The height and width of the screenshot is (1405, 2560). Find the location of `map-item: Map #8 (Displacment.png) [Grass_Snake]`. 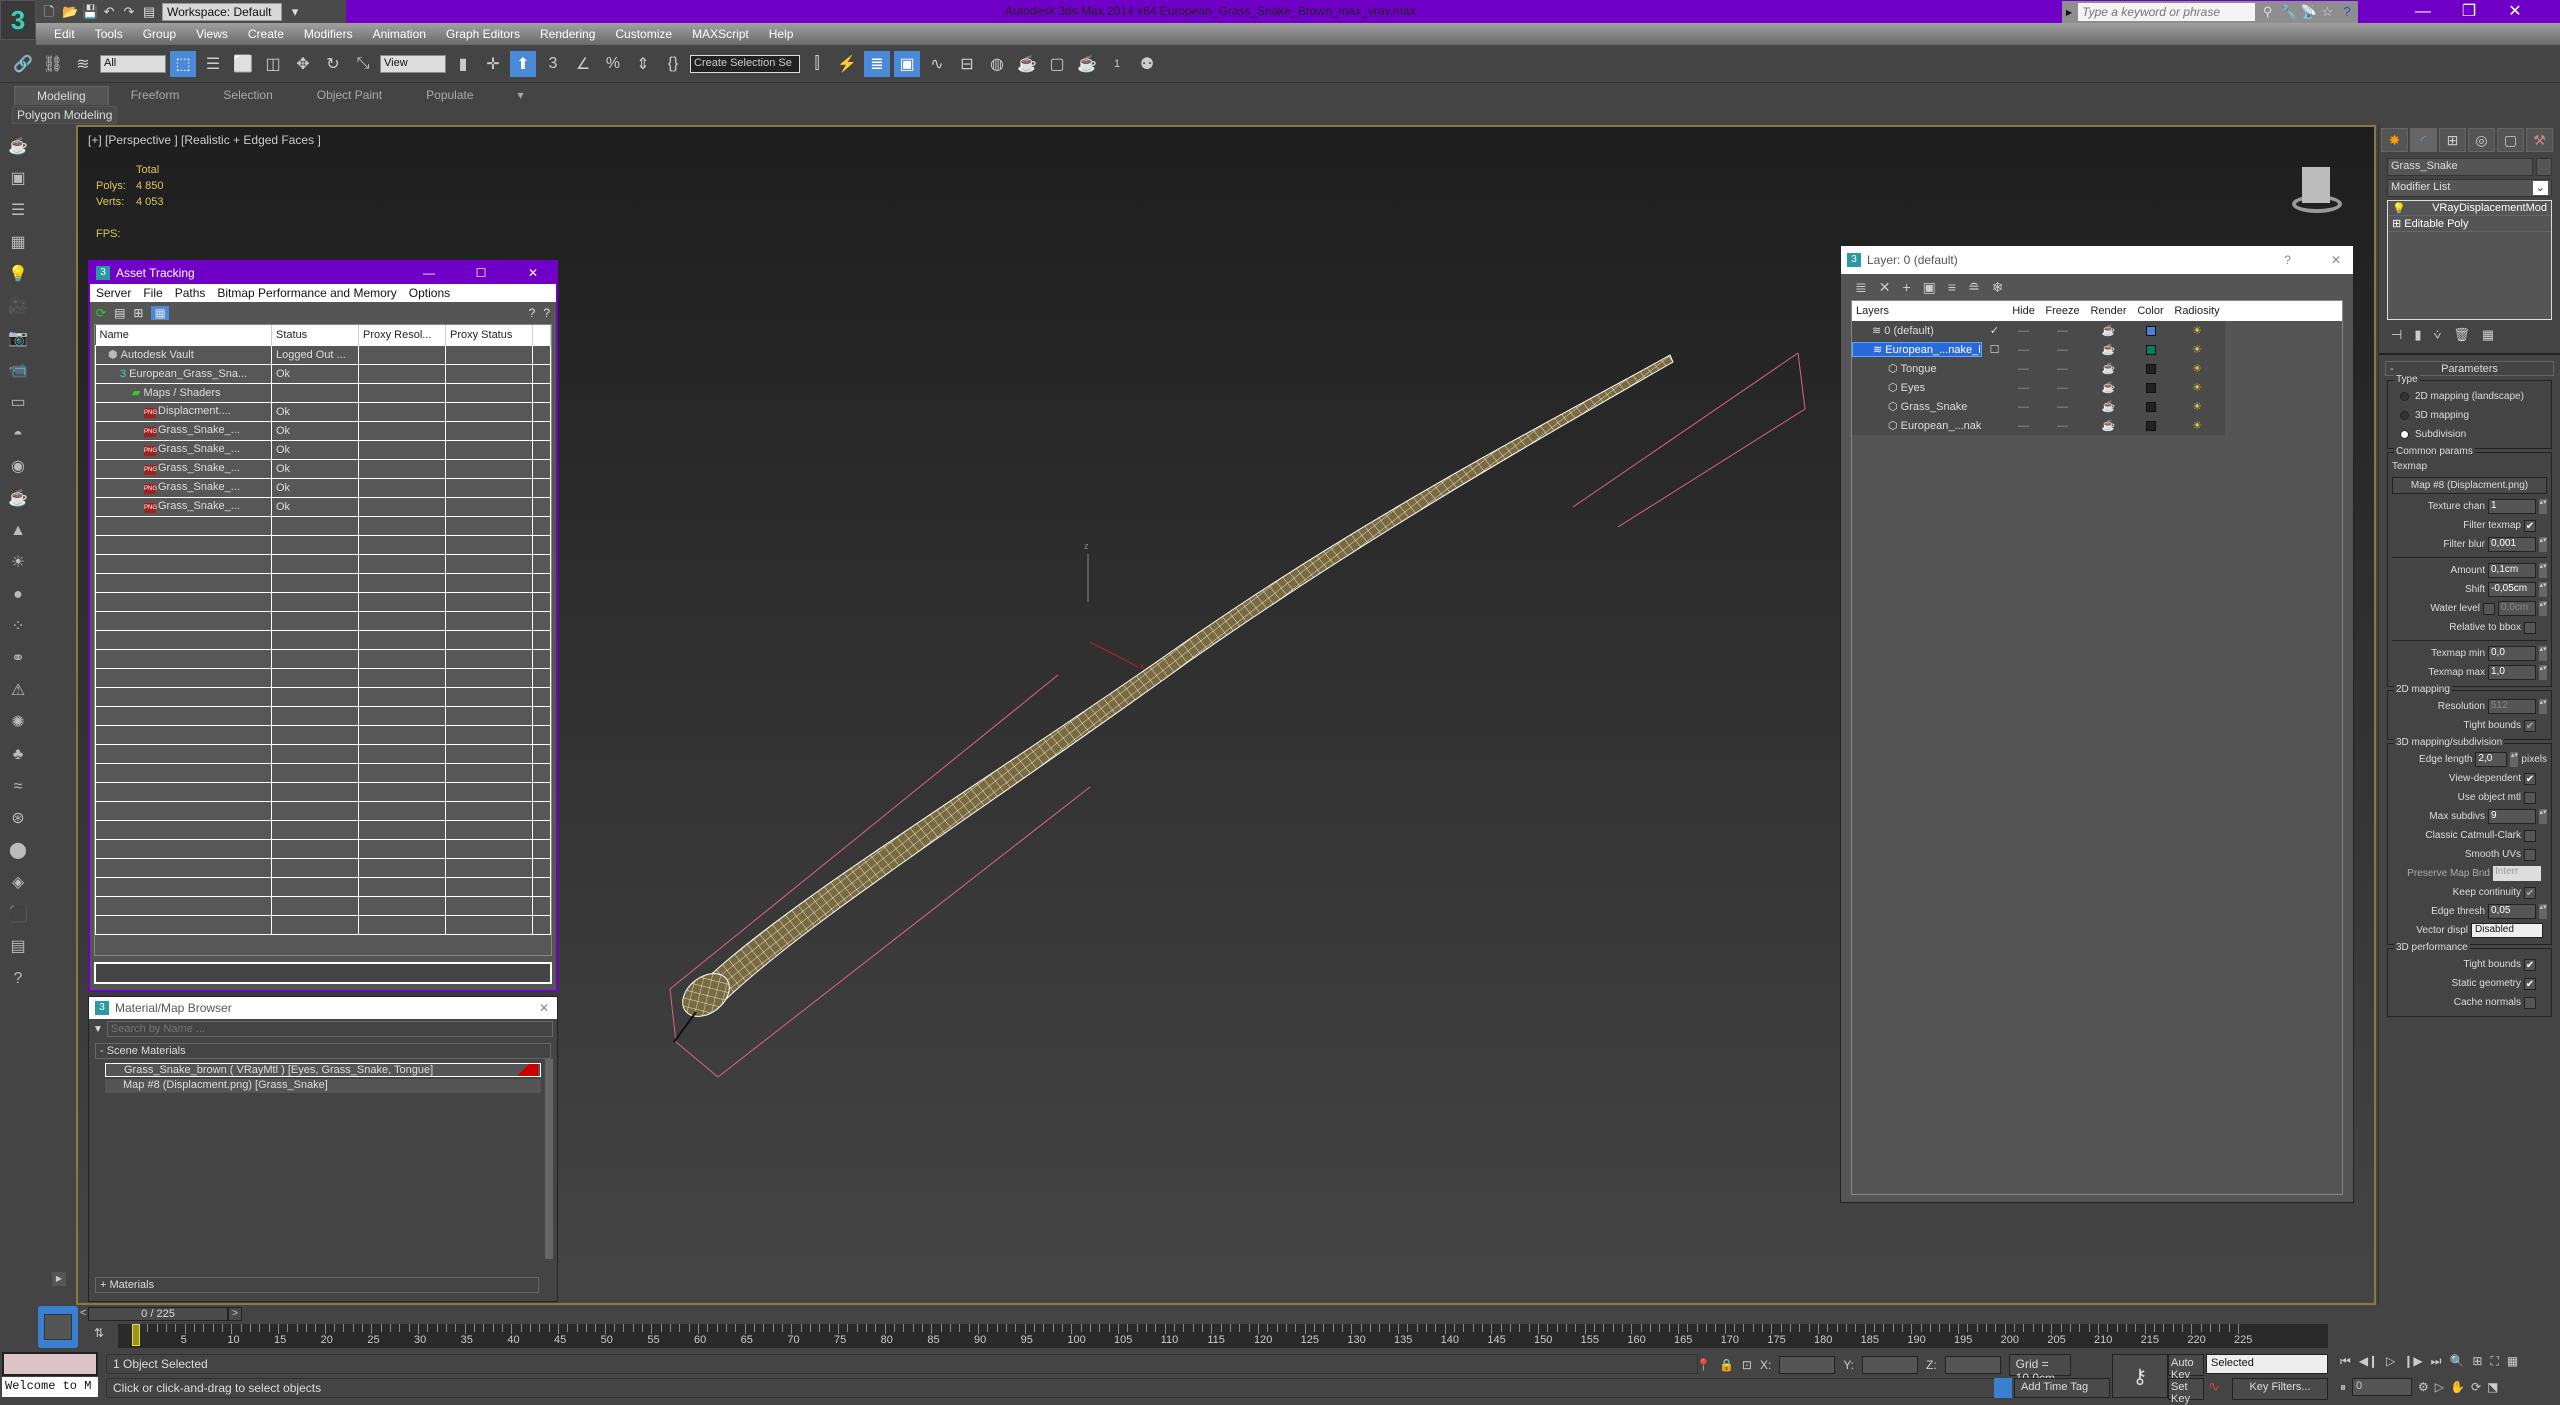

map-item: Map #8 (Displacment.png) [Grass_Snake] is located at coordinates (323, 1086).